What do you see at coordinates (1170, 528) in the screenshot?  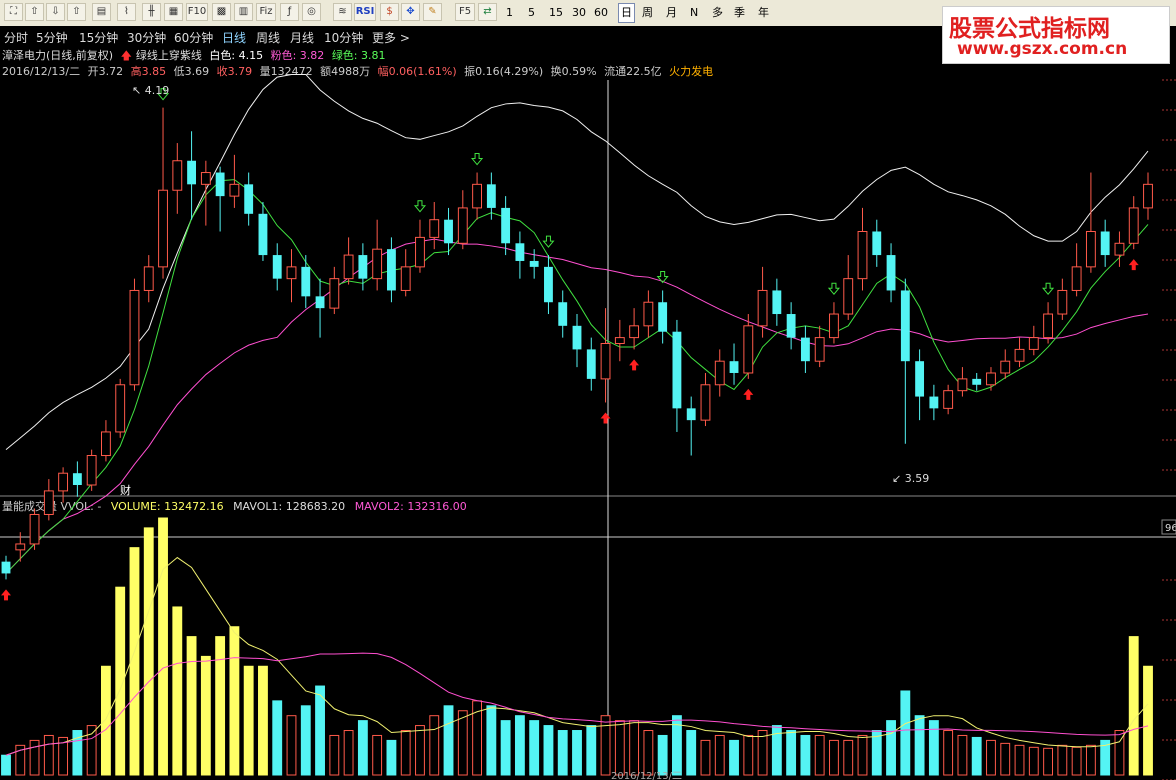 I see `volume-scale-label: 96` at bounding box center [1170, 528].